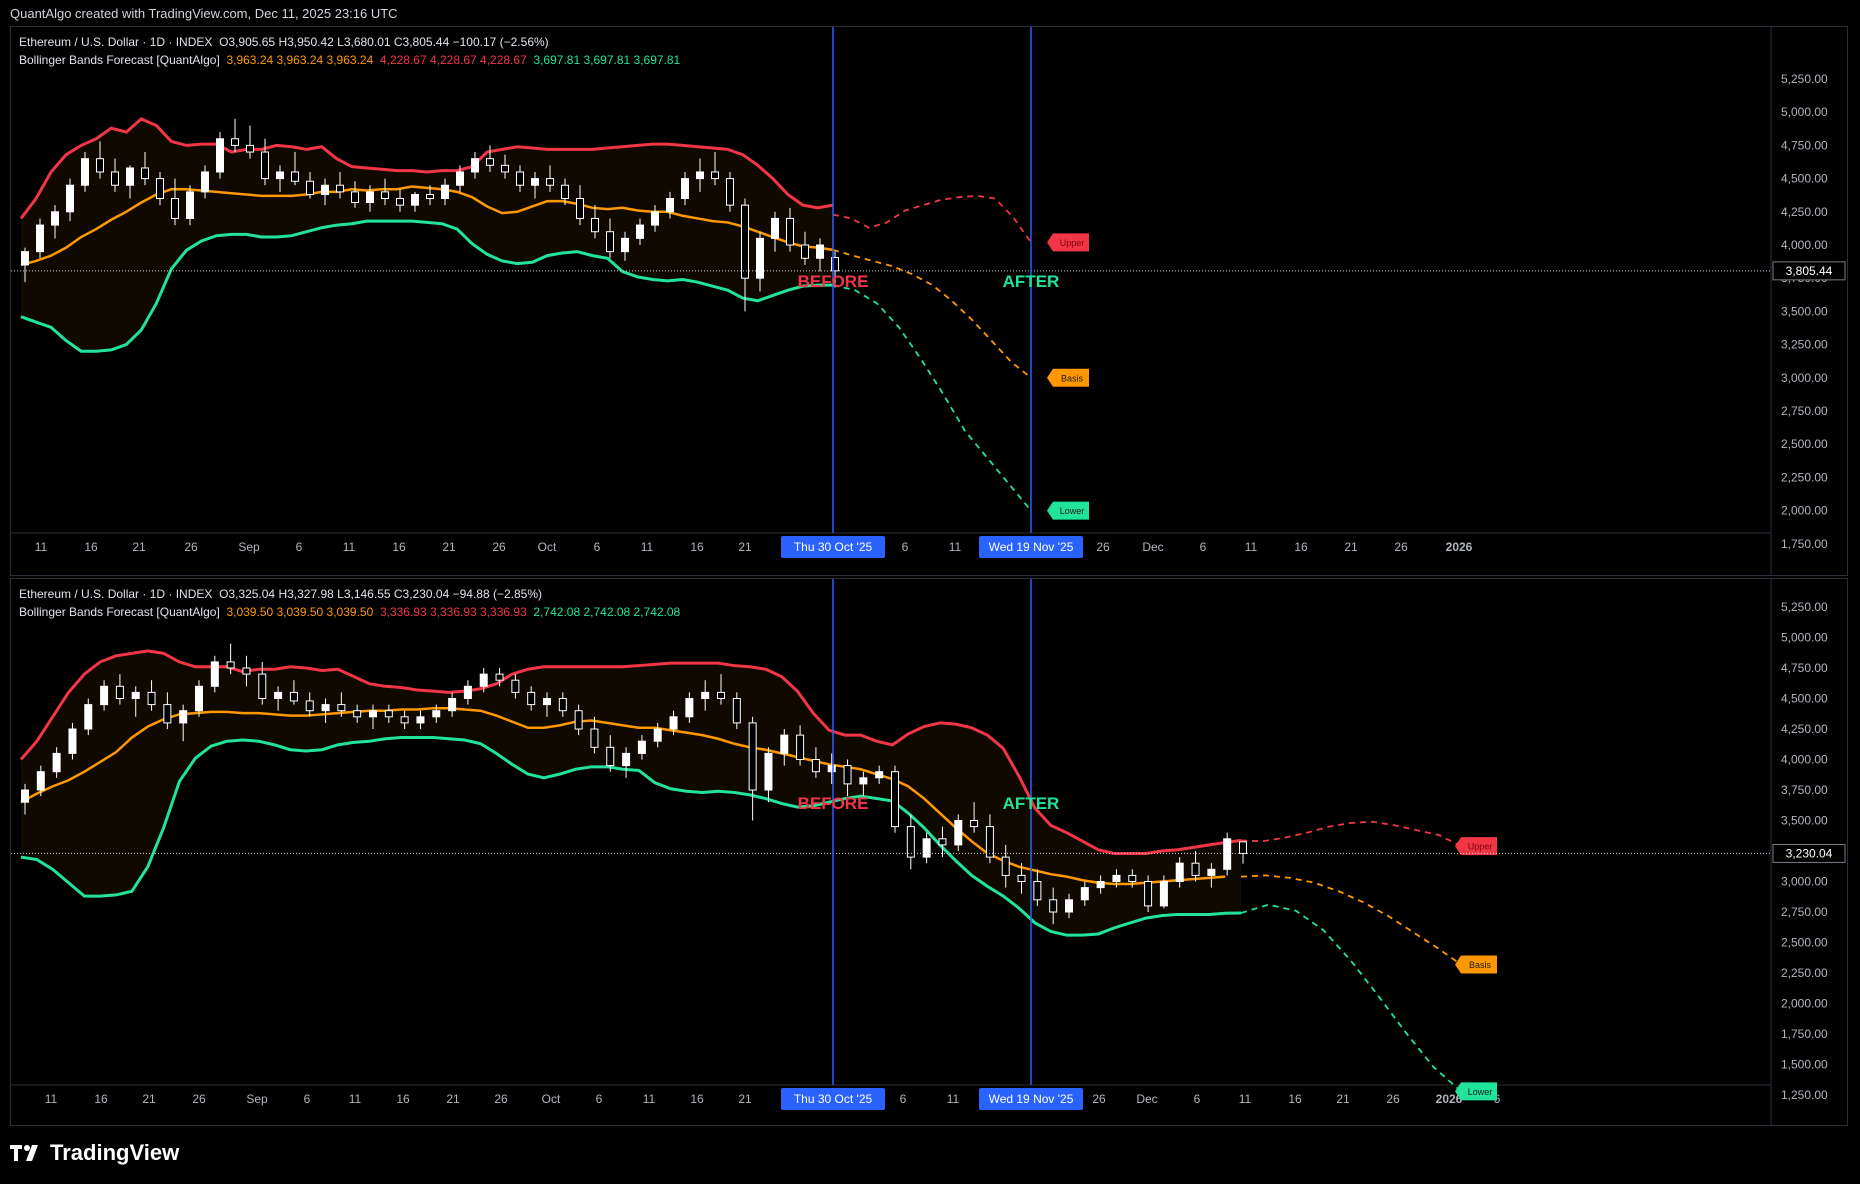 The height and width of the screenshot is (1184, 1860). What do you see at coordinates (1804, 544) in the screenshot?
I see `y-tick-label: 1,750.00` at bounding box center [1804, 544].